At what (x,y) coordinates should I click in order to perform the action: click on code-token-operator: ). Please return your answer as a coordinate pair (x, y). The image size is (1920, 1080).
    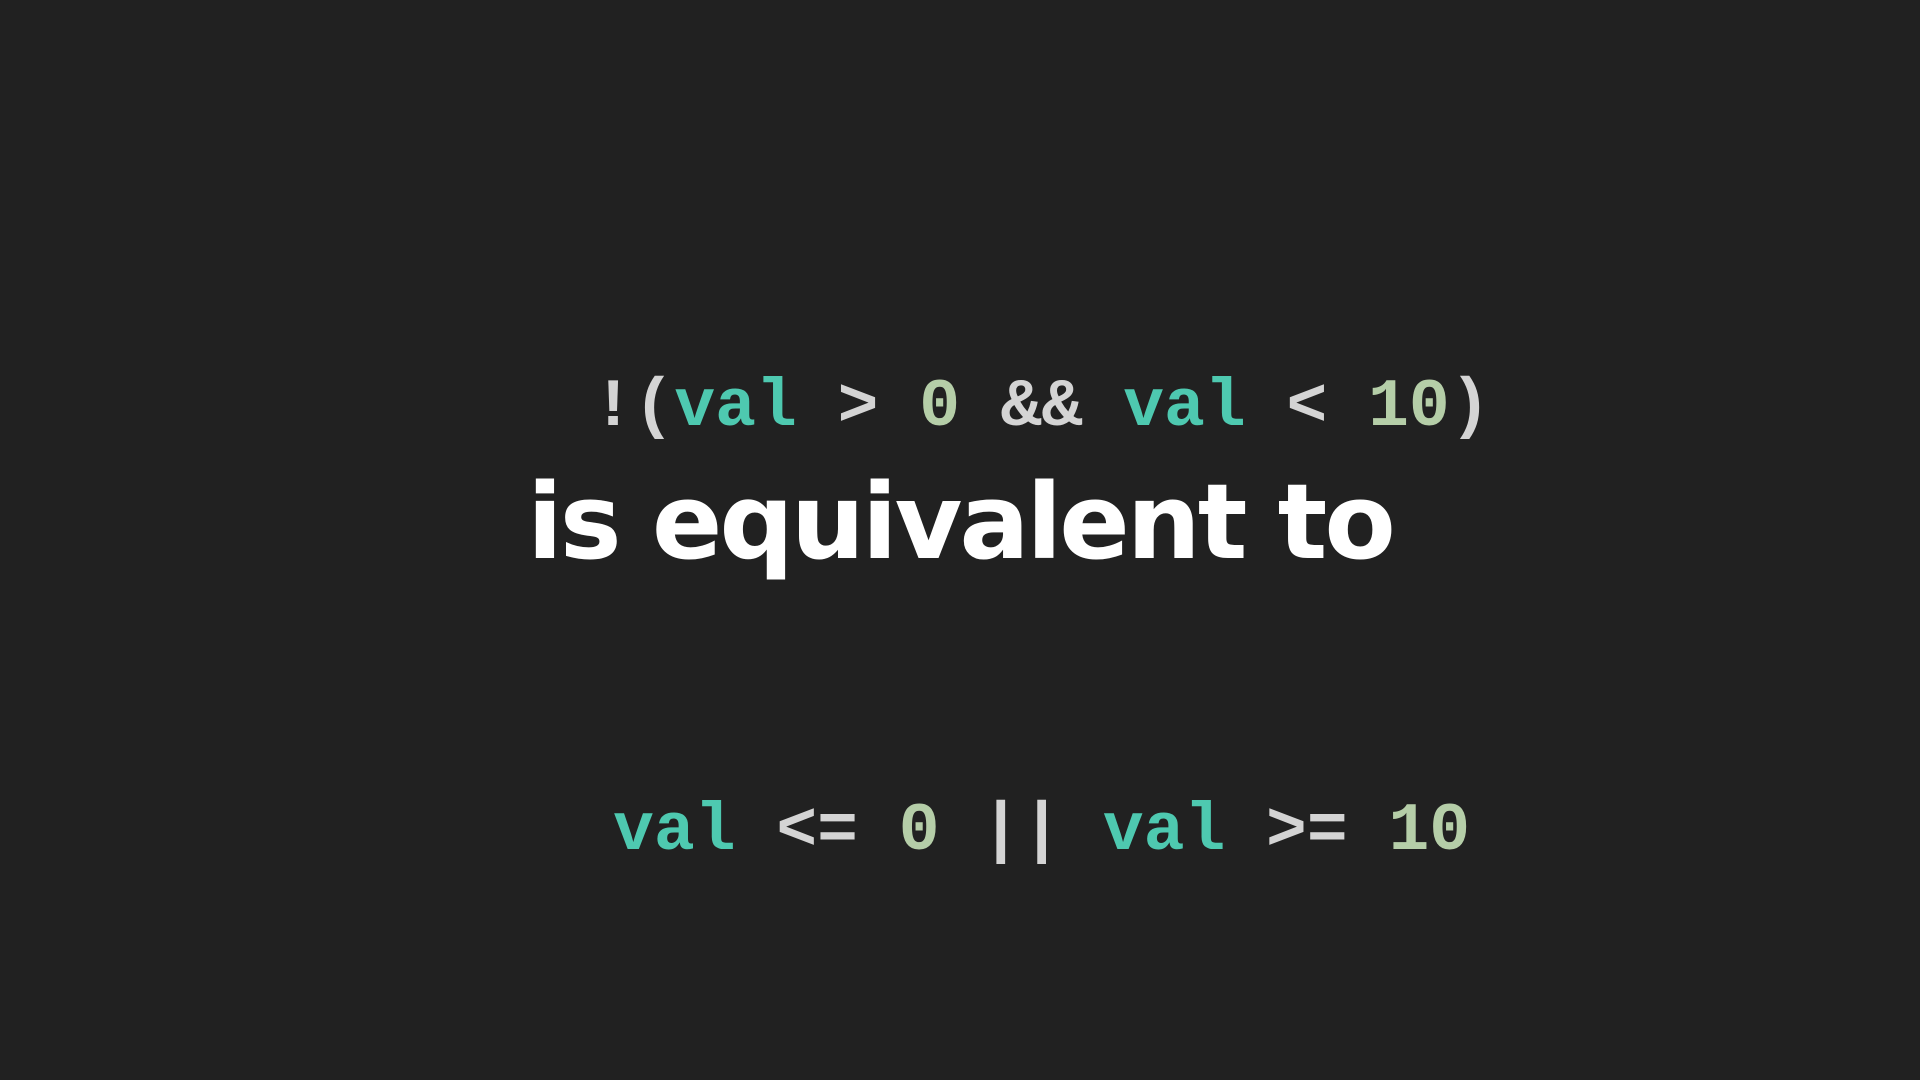
    Looking at the image, I should click on (1470, 407).